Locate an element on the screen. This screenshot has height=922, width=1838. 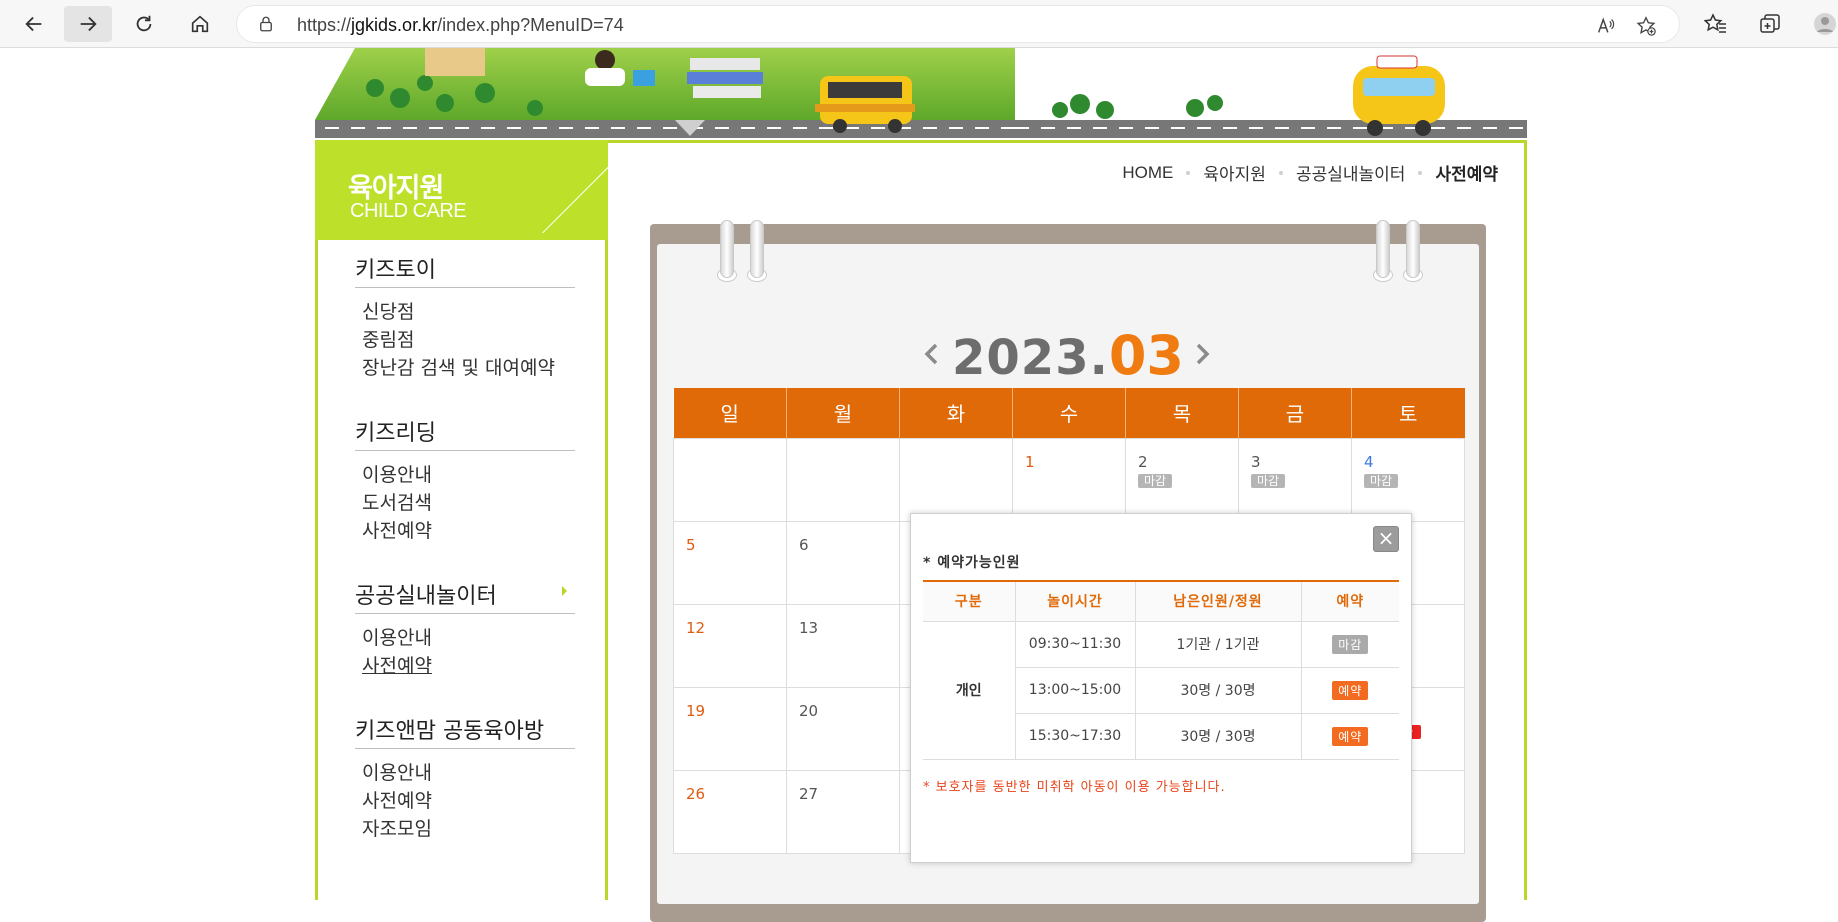
time-cell: 15:30~17:30 is located at coordinates (1075, 736).